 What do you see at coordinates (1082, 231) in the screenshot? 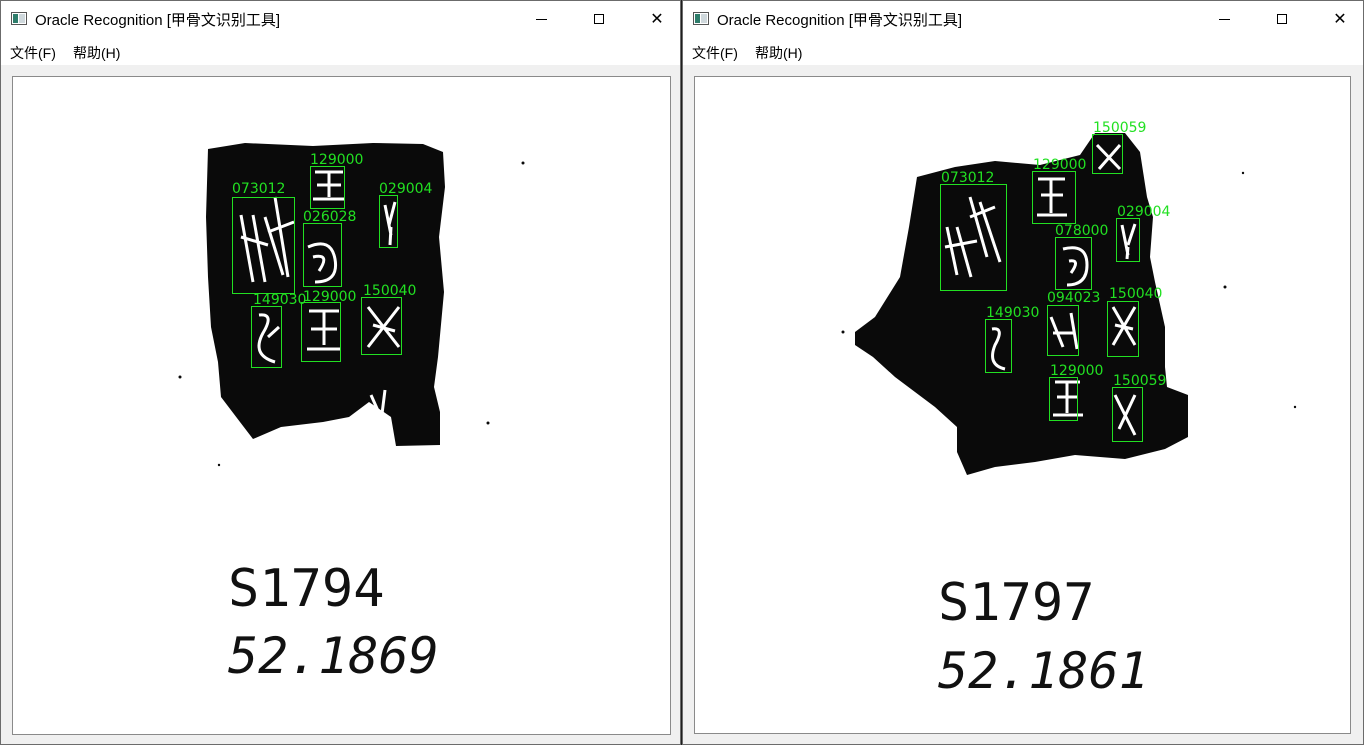
I see `detection-label: 078000` at bounding box center [1082, 231].